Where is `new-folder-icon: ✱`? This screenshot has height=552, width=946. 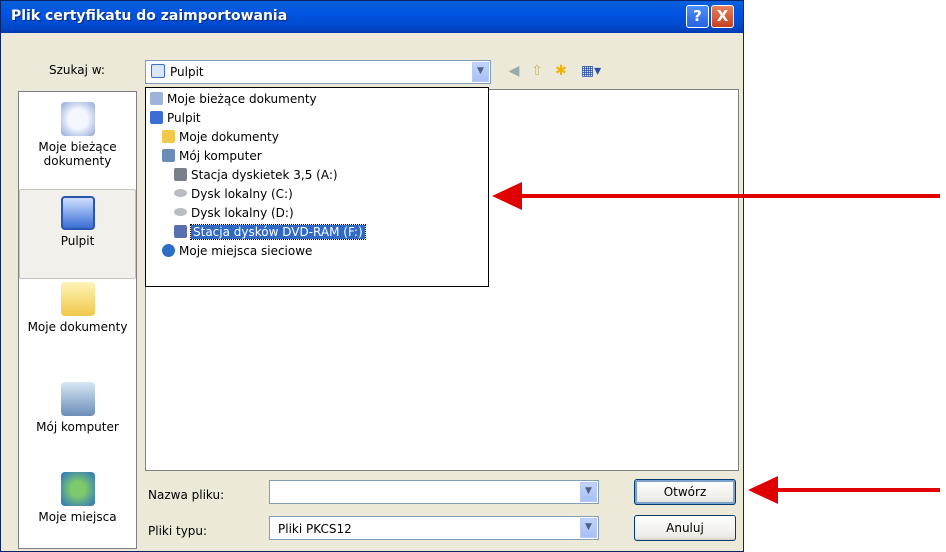
new-folder-icon: ✱ is located at coordinates (561, 71).